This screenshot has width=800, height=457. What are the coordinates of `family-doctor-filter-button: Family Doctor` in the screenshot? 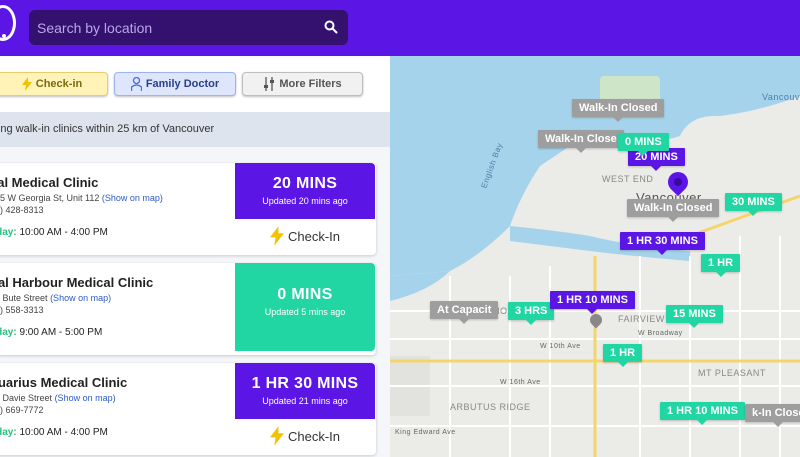 It's located at (175, 84).